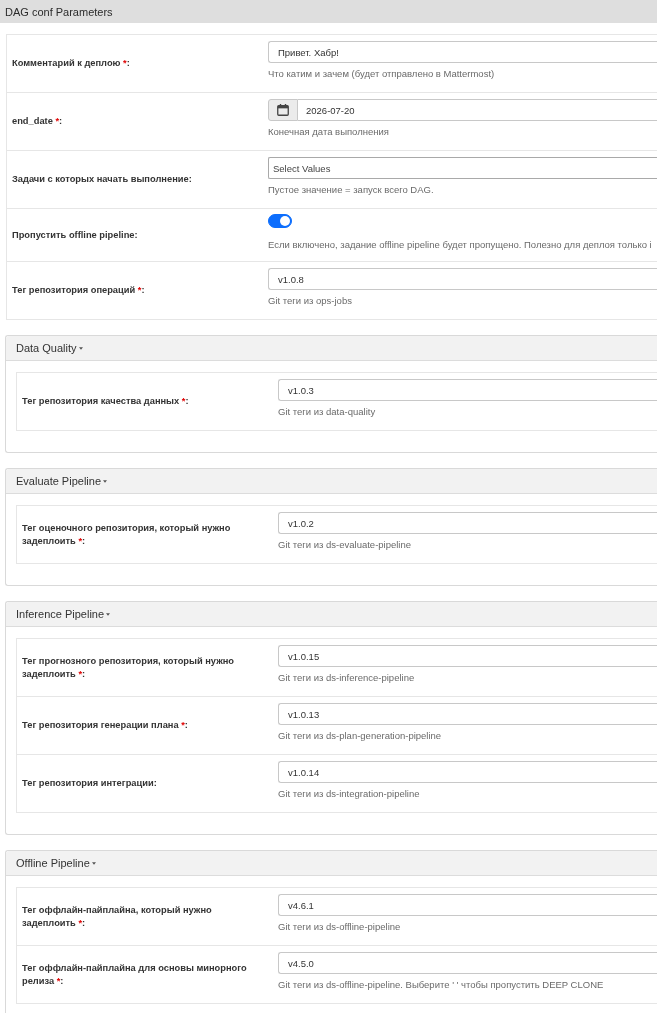 This screenshot has height=1013, width=657. What do you see at coordinates (310, 300) in the screenshot?
I see `field-hint: Git теги из ops-jobs` at bounding box center [310, 300].